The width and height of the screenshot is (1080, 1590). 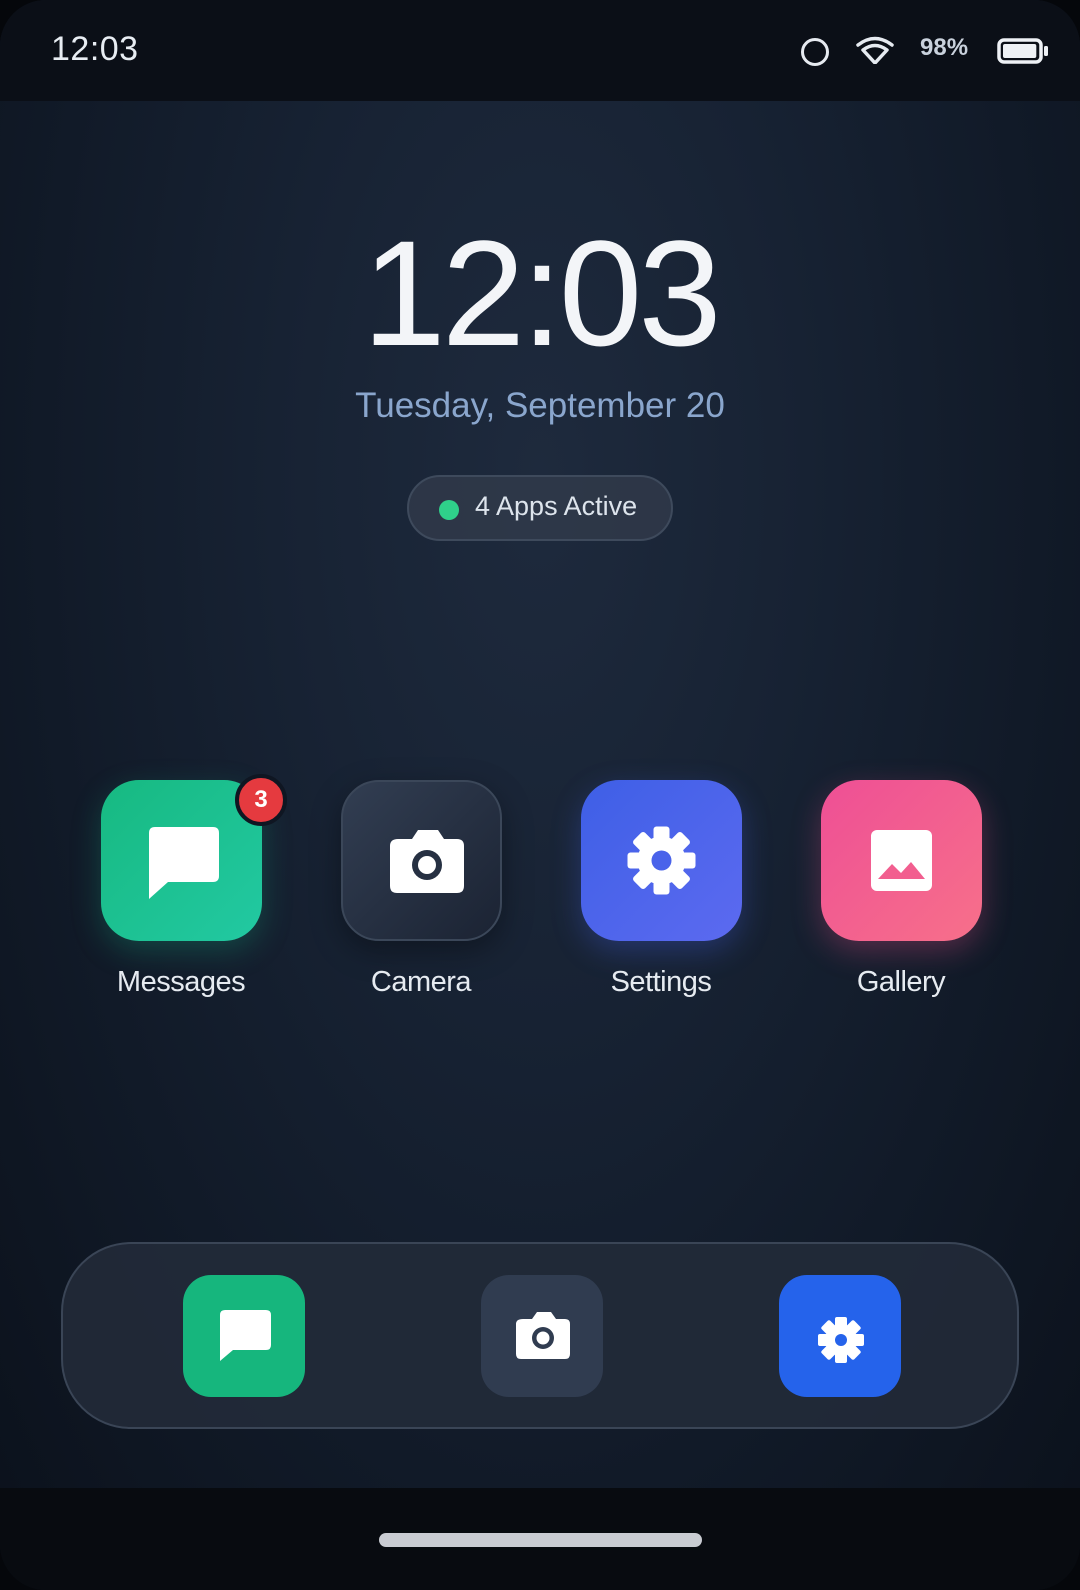 What do you see at coordinates (556, 506) in the screenshot?
I see `active-apps-text: 4 Apps Active` at bounding box center [556, 506].